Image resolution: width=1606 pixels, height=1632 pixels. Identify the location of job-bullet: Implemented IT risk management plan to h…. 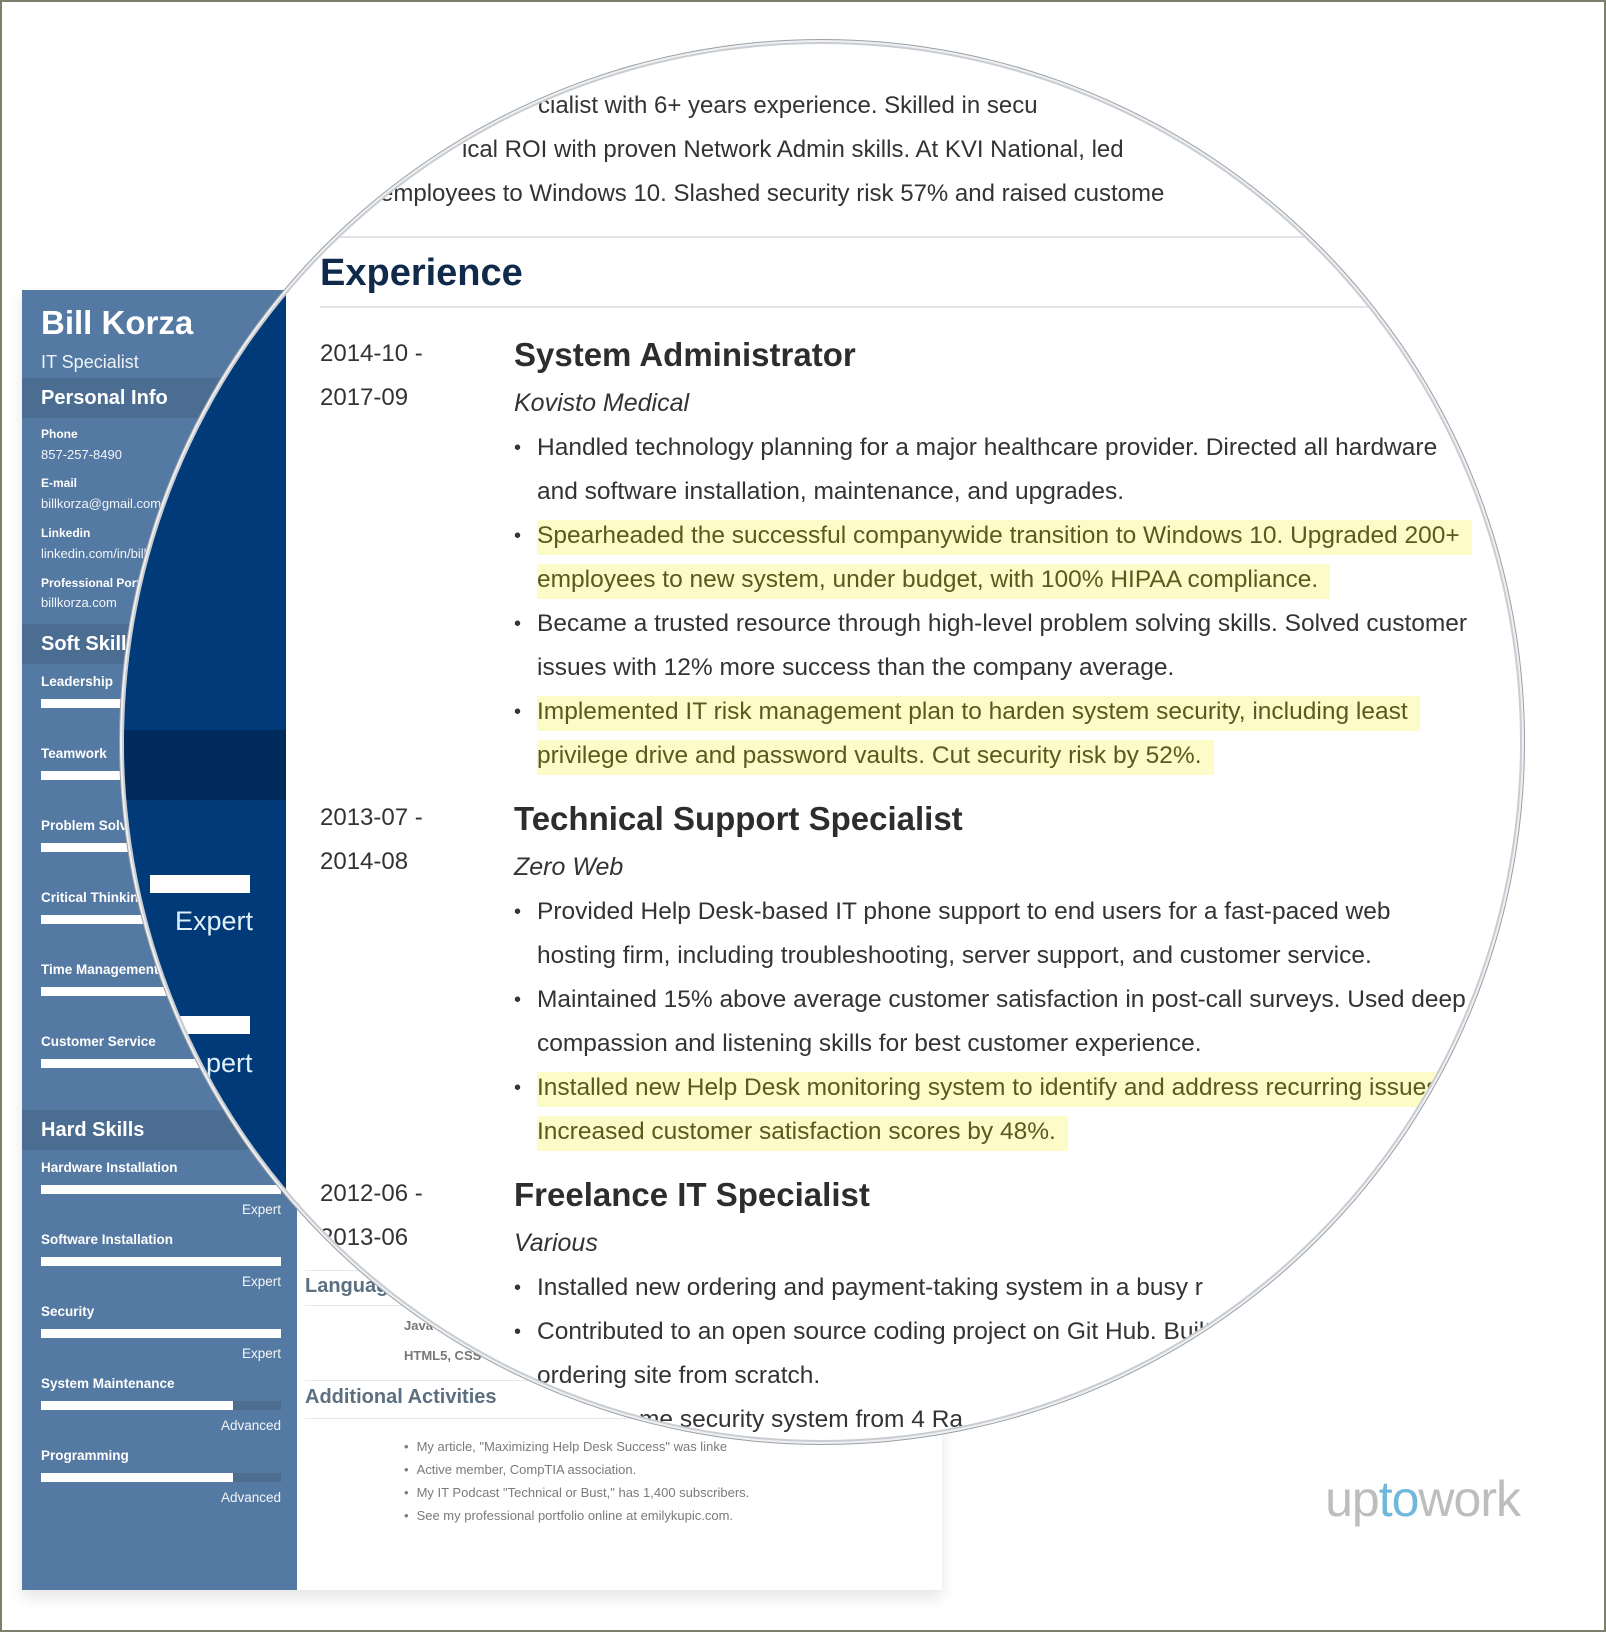
(994, 734).